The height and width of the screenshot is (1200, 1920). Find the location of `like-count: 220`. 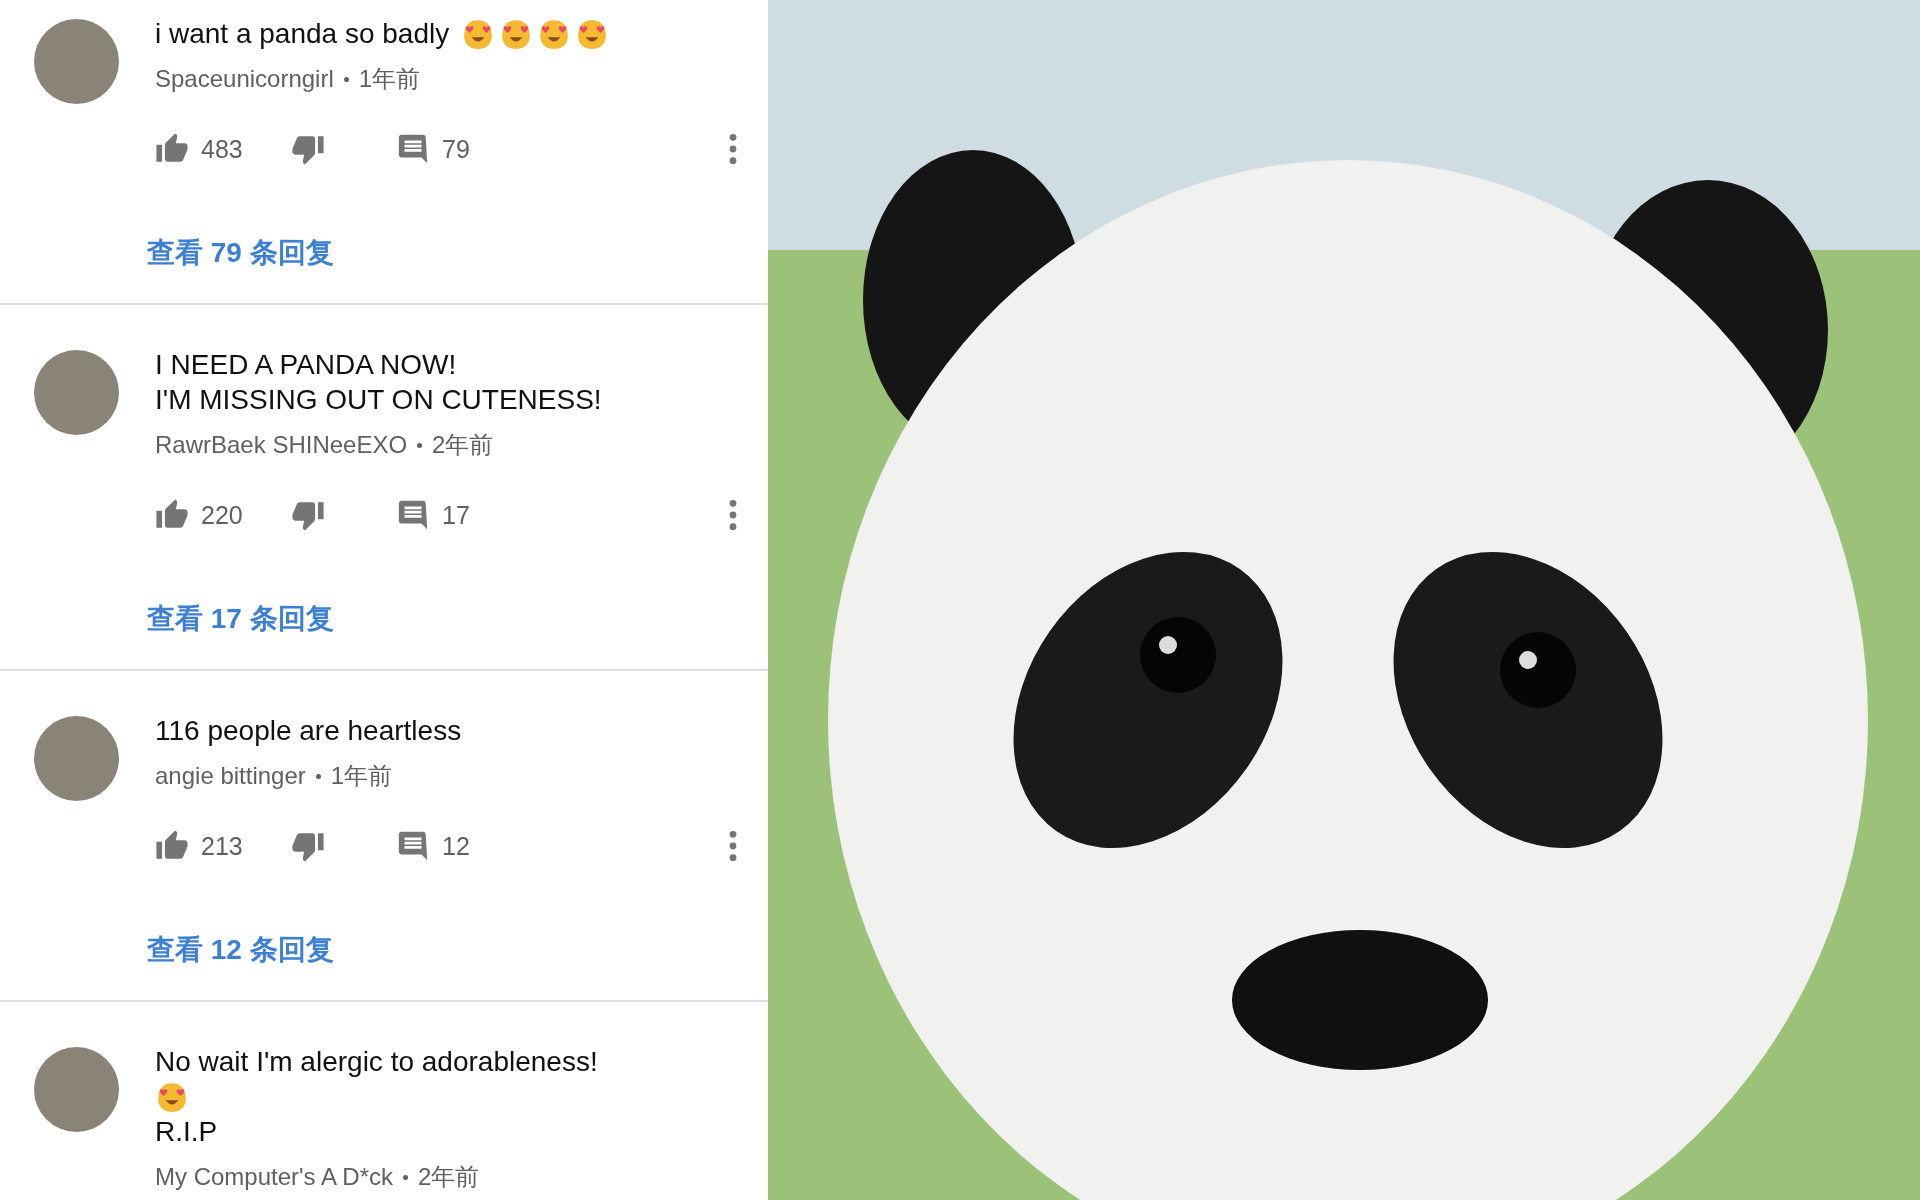

like-count: 220 is located at coordinates (222, 515).